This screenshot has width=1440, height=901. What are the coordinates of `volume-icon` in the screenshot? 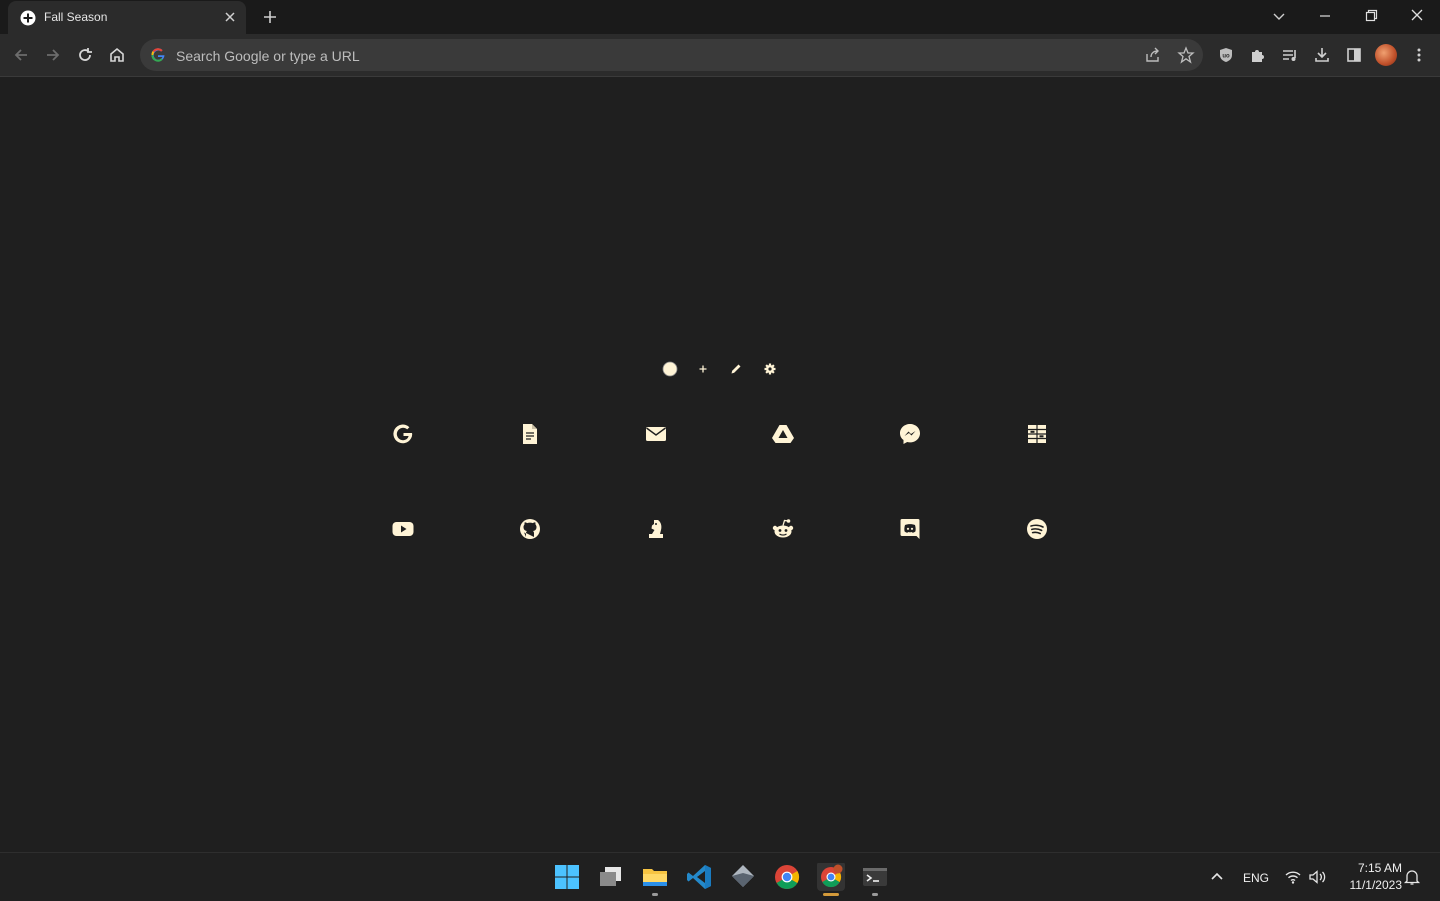 It's located at (1317, 877).